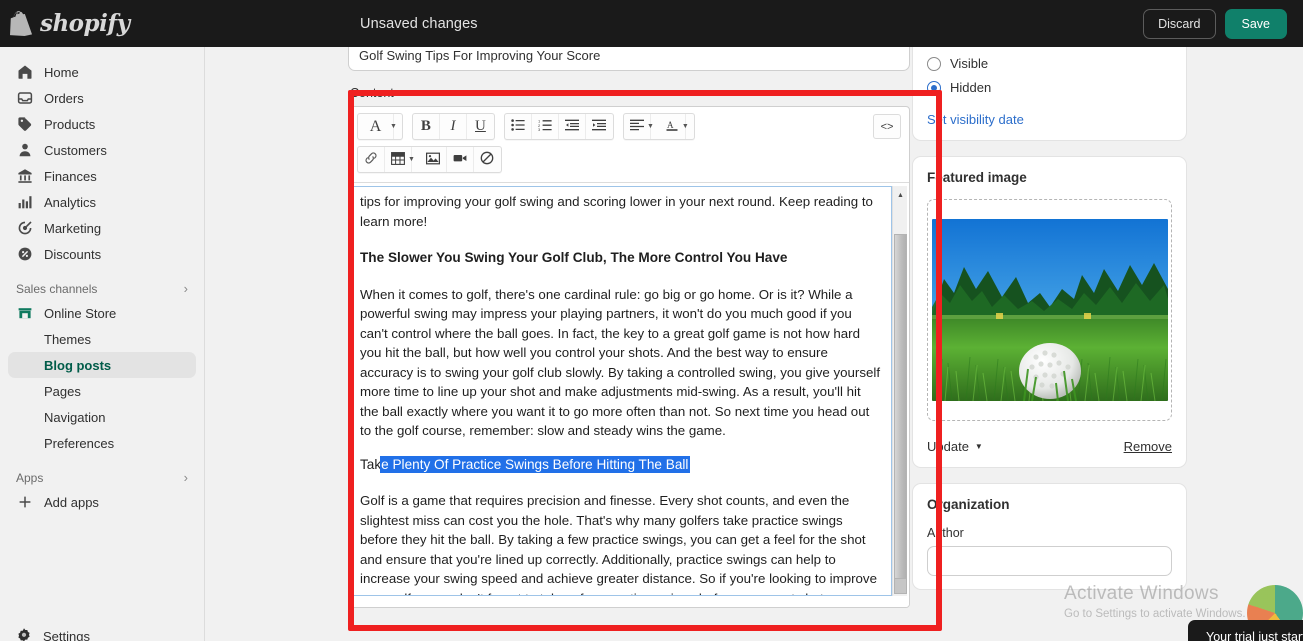 The height and width of the screenshot is (641, 1303). Describe the element at coordinates (900, 411) in the screenshot. I see `scrollbar-thumb` at that location.